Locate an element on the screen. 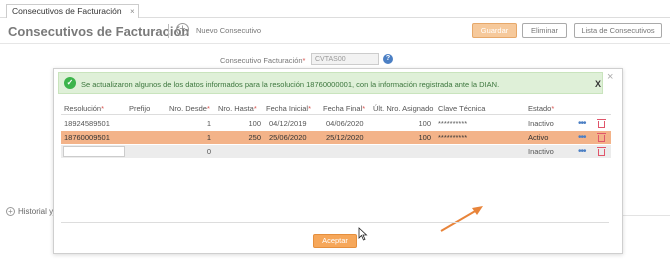 The width and height of the screenshot is (670, 259). table-row: 0 Inactivo ••• is located at coordinates (336, 151).